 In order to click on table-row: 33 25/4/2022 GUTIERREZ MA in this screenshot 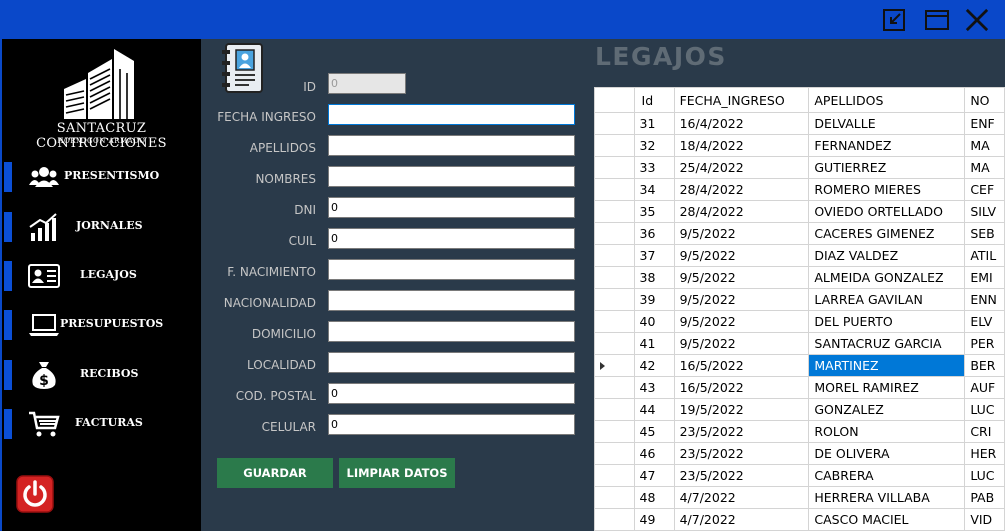, I will do `click(799, 167)`.